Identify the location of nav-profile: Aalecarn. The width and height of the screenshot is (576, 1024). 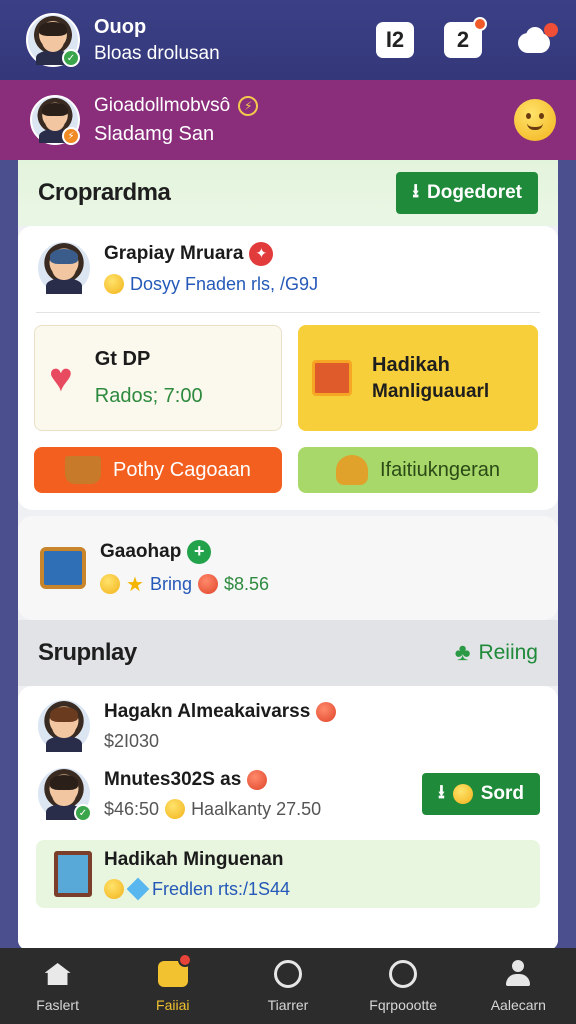
(518, 986).